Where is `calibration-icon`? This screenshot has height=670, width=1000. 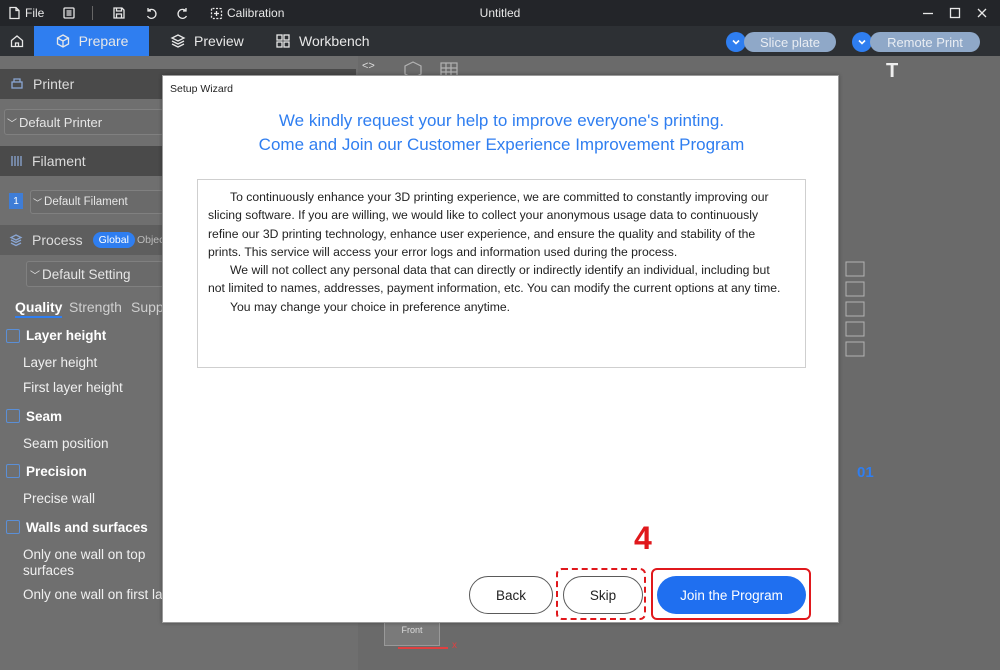
calibration-icon is located at coordinates (216, 13).